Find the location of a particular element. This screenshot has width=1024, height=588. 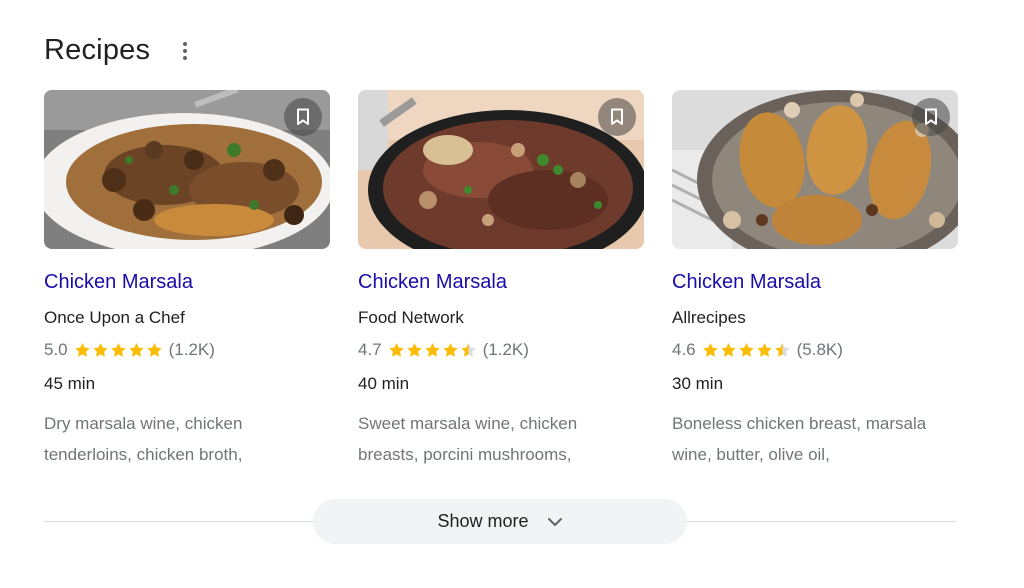

section-header: Recipes is located at coordinates (97, 50).